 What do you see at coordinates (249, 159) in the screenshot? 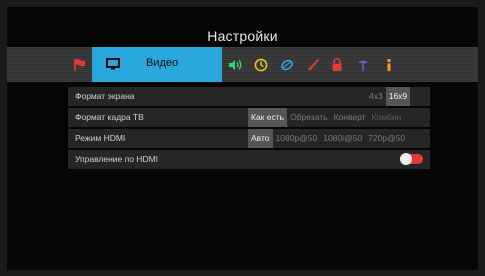
I see `setting-hdmi-control: Управление по HDMI` at bounding box center [249, 159].